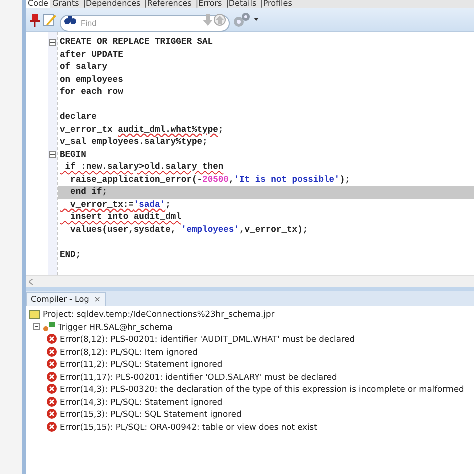 The width and height of the screenshot is (474, 474). Describe the element at coordinates (208, 20) in the screenshot. I see `arrow-down-icon` at that location.